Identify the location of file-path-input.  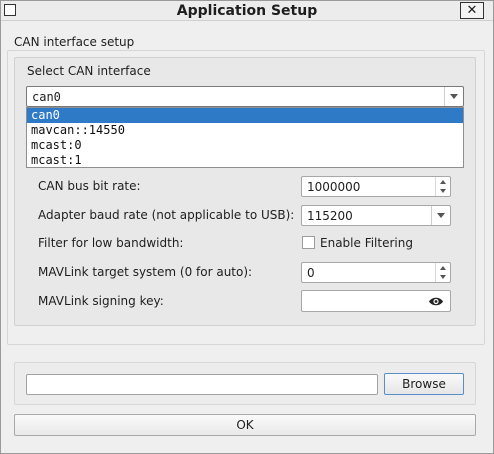
(202, 384).